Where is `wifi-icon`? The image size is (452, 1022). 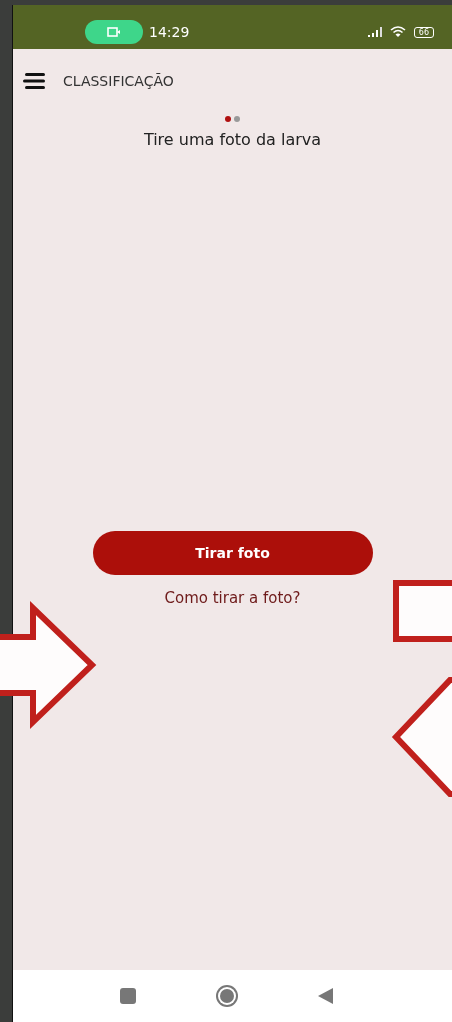
wifi-icon is located at coordinates (397, 32).